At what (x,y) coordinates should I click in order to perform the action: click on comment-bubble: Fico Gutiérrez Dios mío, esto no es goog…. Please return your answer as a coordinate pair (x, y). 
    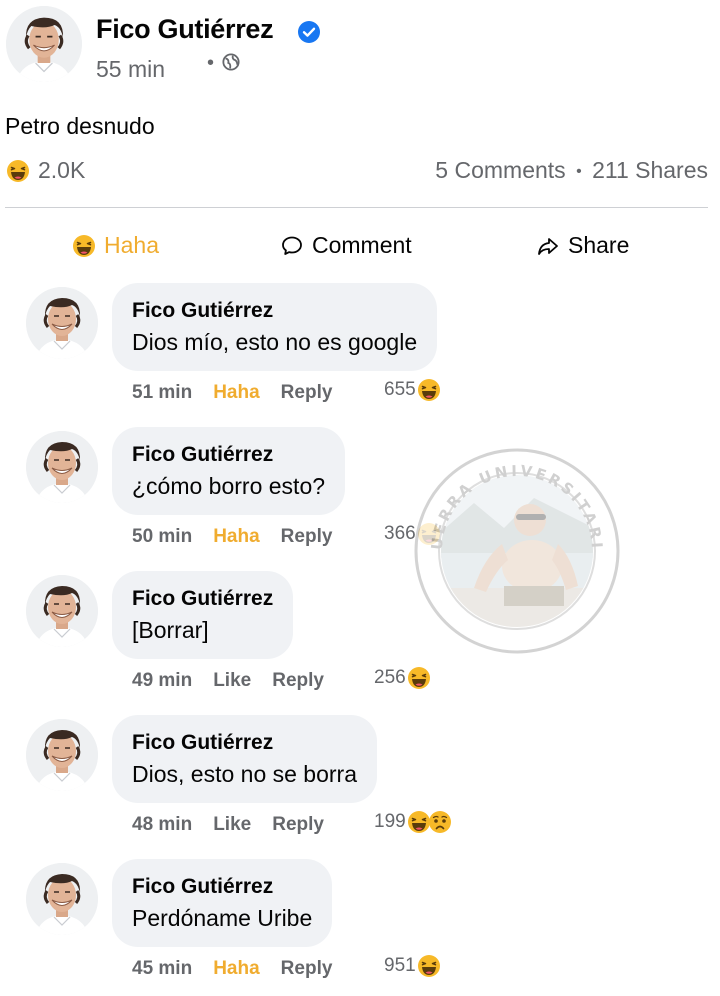
    Looking at the image, I should click on (275, 327).